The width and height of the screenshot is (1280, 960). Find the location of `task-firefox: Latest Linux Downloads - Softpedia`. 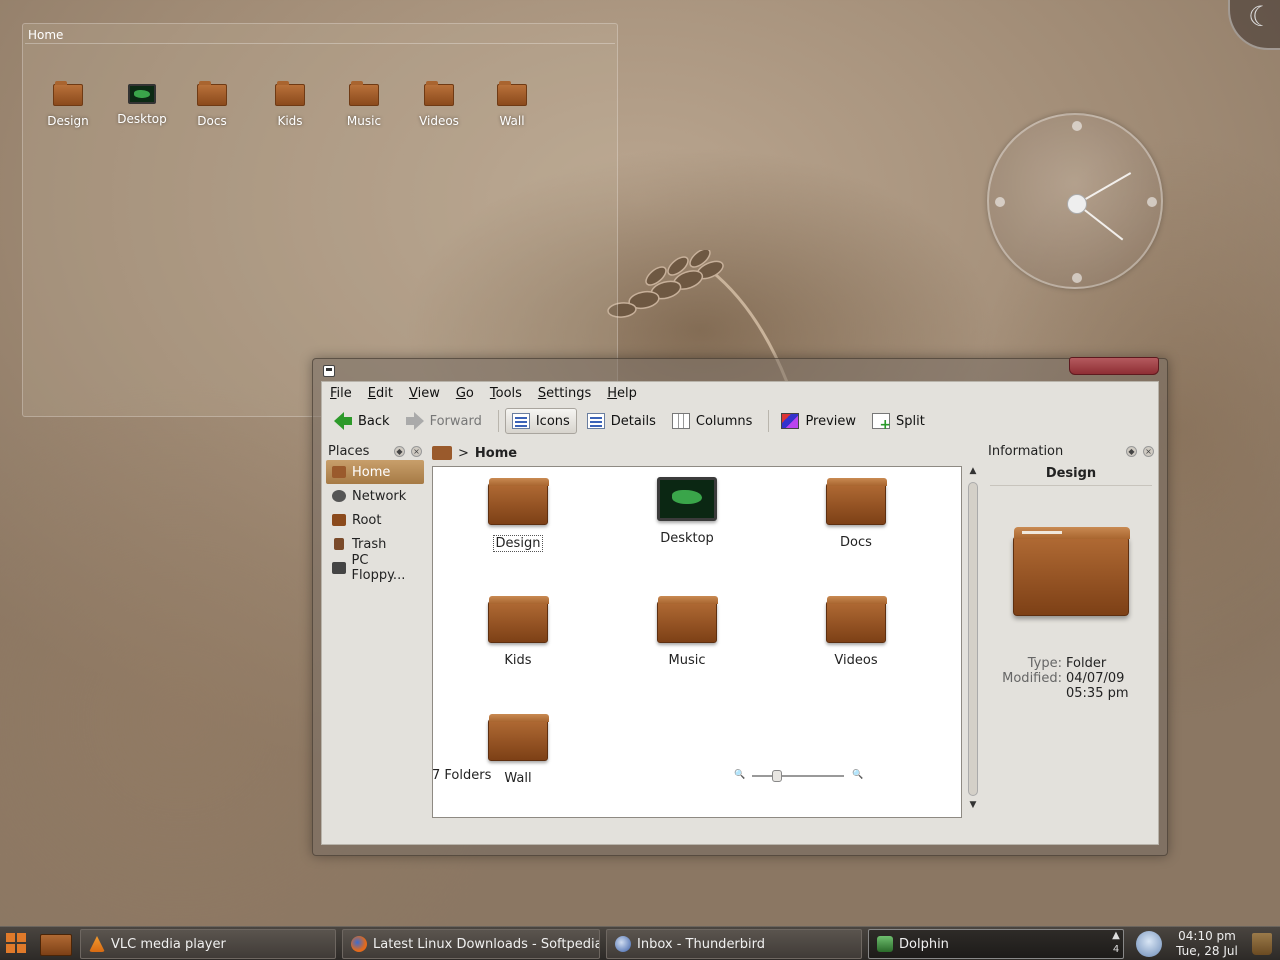

task-firefox: Latest Linux Downloads - Softpedia is located at coordinates (471, 944).